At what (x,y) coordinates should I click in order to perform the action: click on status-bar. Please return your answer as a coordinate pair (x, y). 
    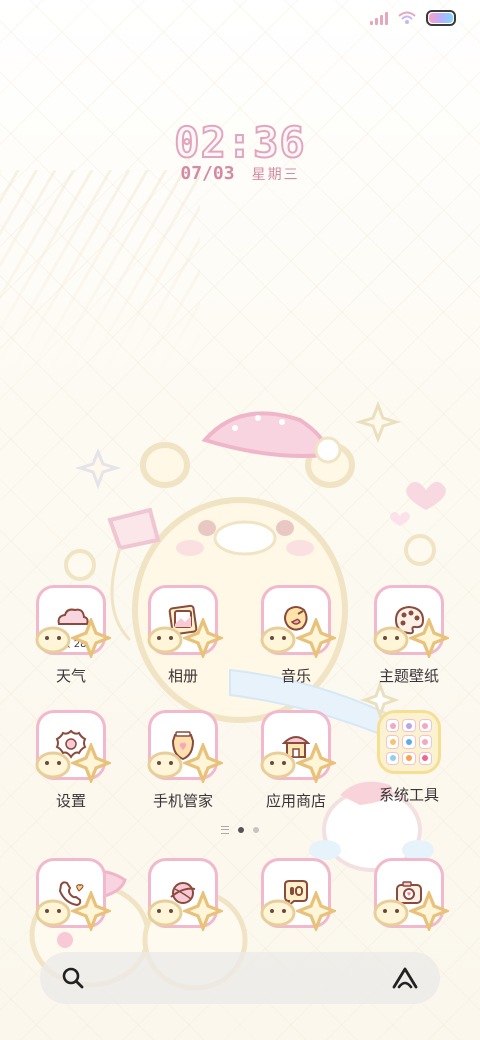
    Looking at the image, I should click on (413, 18).